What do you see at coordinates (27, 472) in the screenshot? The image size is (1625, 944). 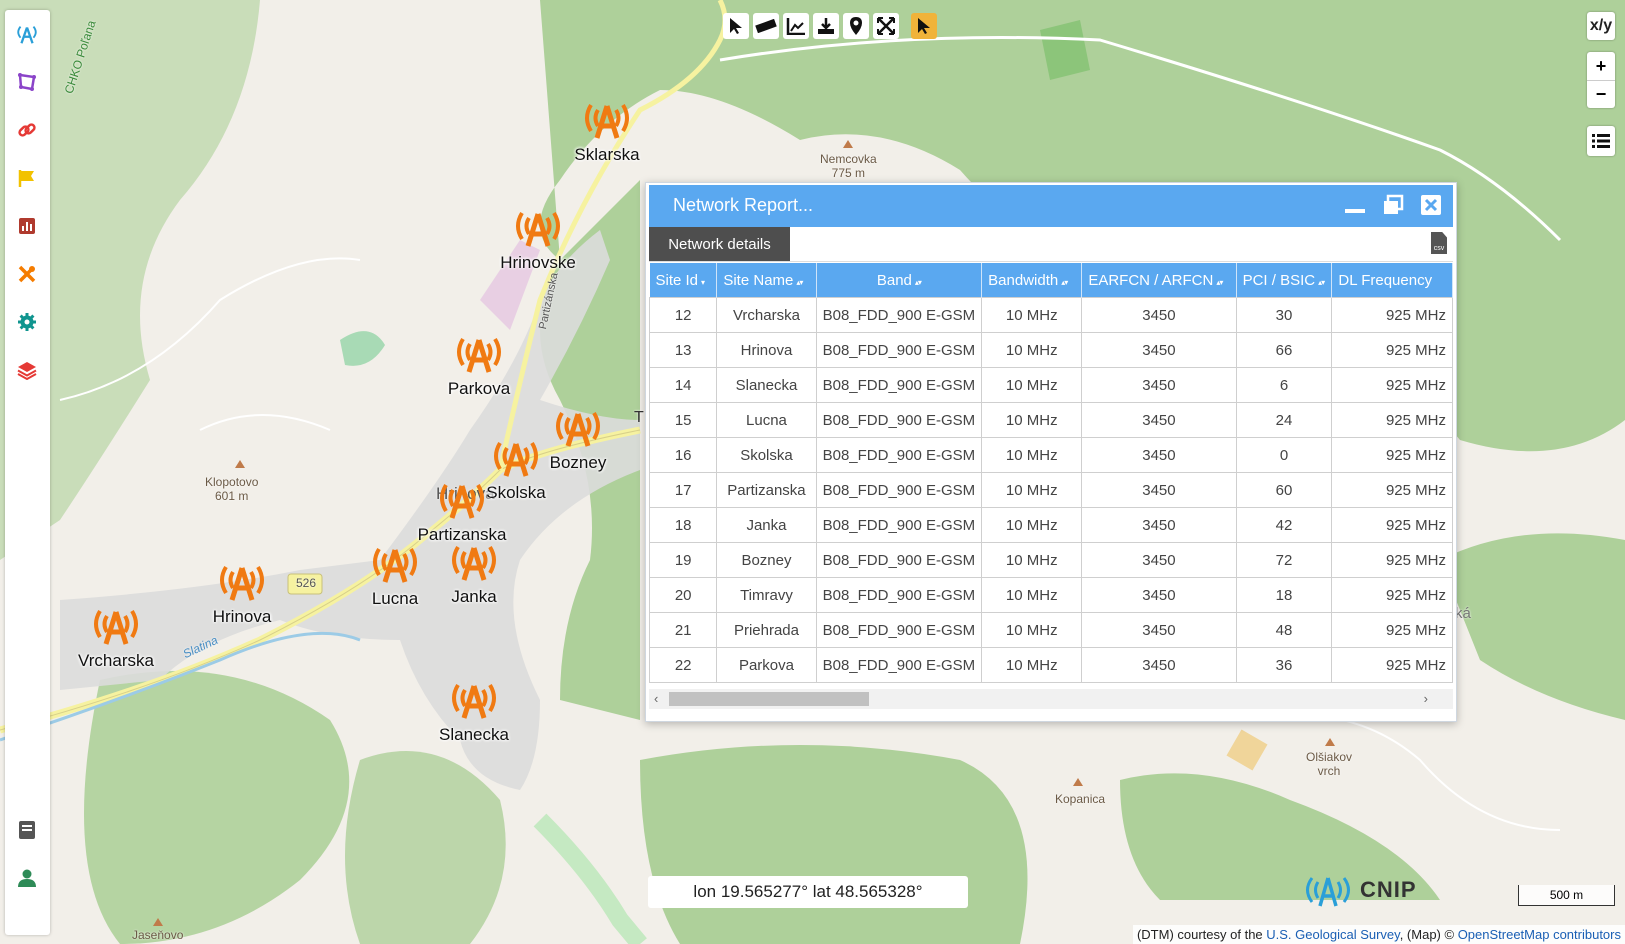 I see `left-sidebar` at bounding box center [27, 472].